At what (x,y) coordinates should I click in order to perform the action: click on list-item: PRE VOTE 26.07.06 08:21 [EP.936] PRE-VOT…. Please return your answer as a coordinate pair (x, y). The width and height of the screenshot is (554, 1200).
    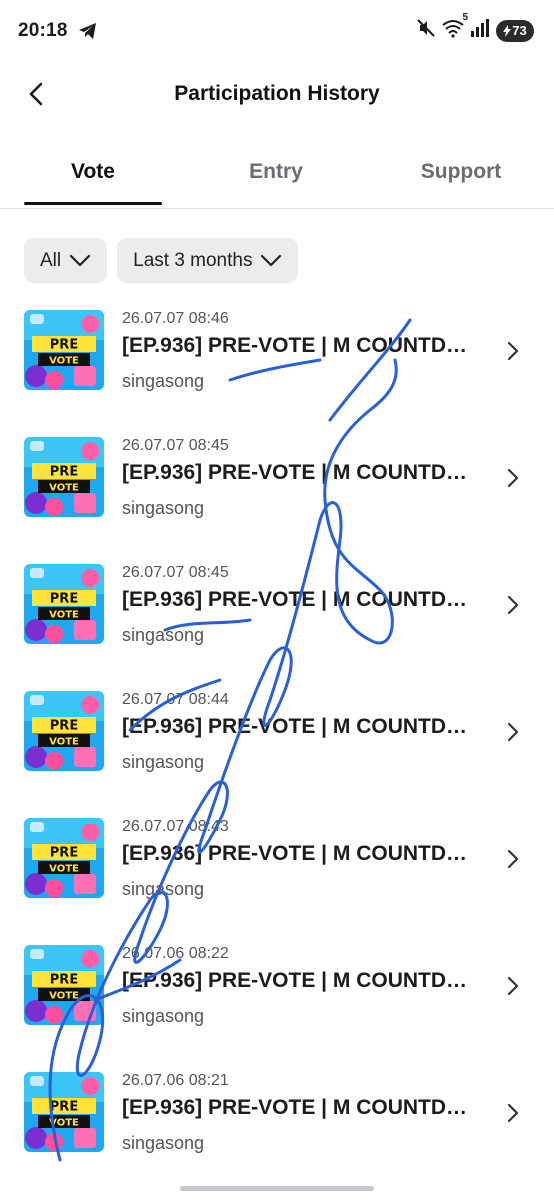
    Looking at the image, I should click on (277, 1129).